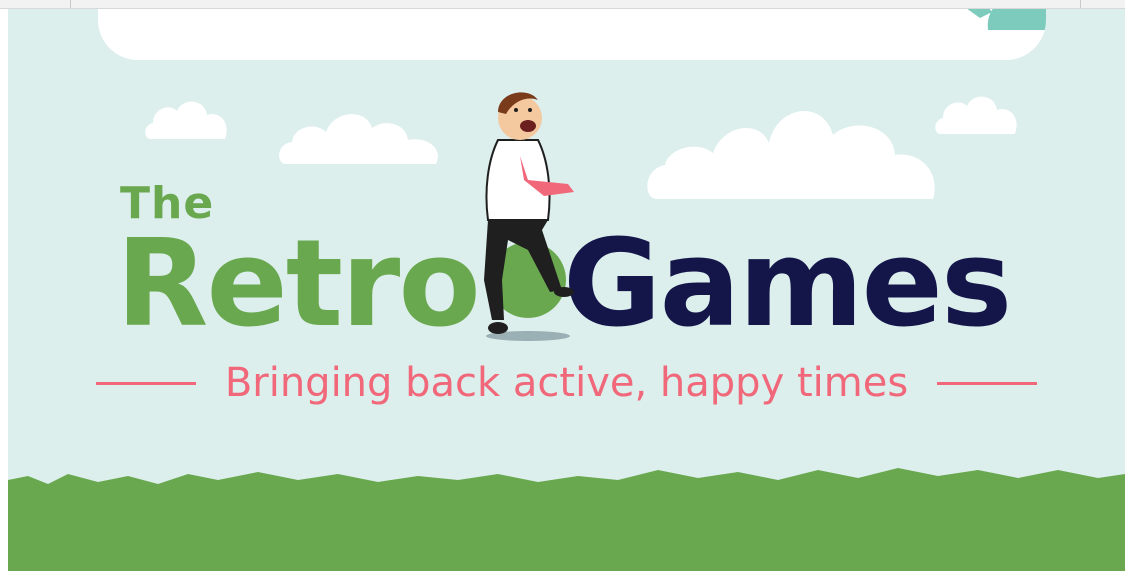  I want to click on header-panel, so click(572, 30).